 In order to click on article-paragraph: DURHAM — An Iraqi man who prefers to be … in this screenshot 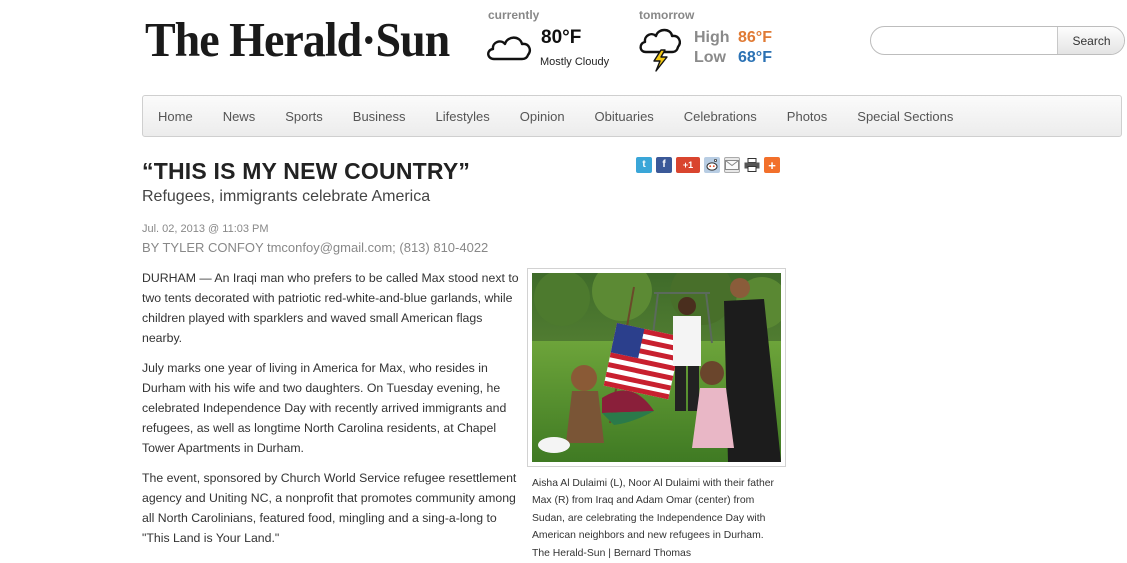, I will do `click(330, 308)`.